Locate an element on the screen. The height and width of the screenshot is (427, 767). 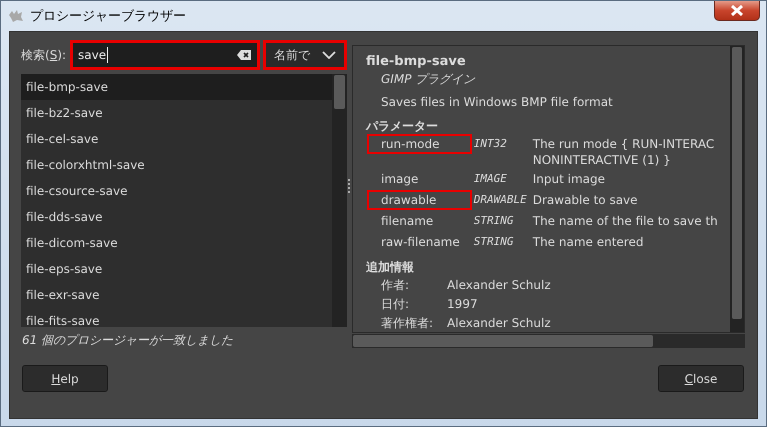
chevron-down-icon is located at coordinates (329, 55).